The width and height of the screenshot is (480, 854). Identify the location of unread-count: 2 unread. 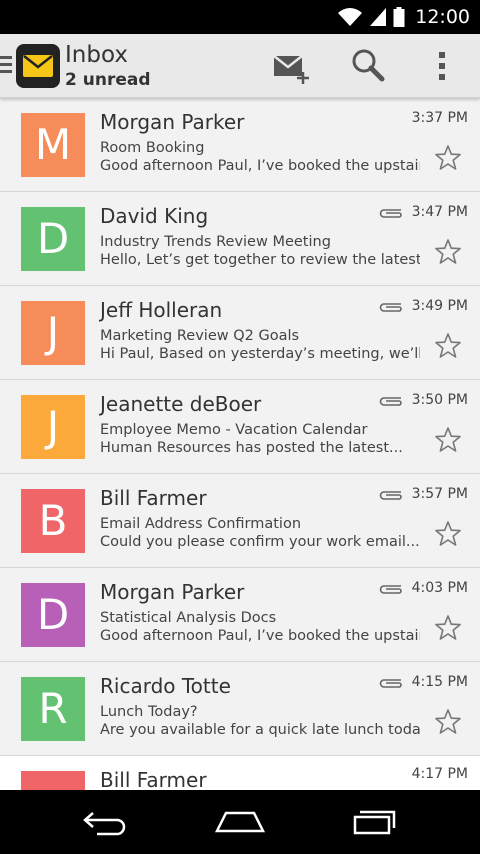
(108, 80).